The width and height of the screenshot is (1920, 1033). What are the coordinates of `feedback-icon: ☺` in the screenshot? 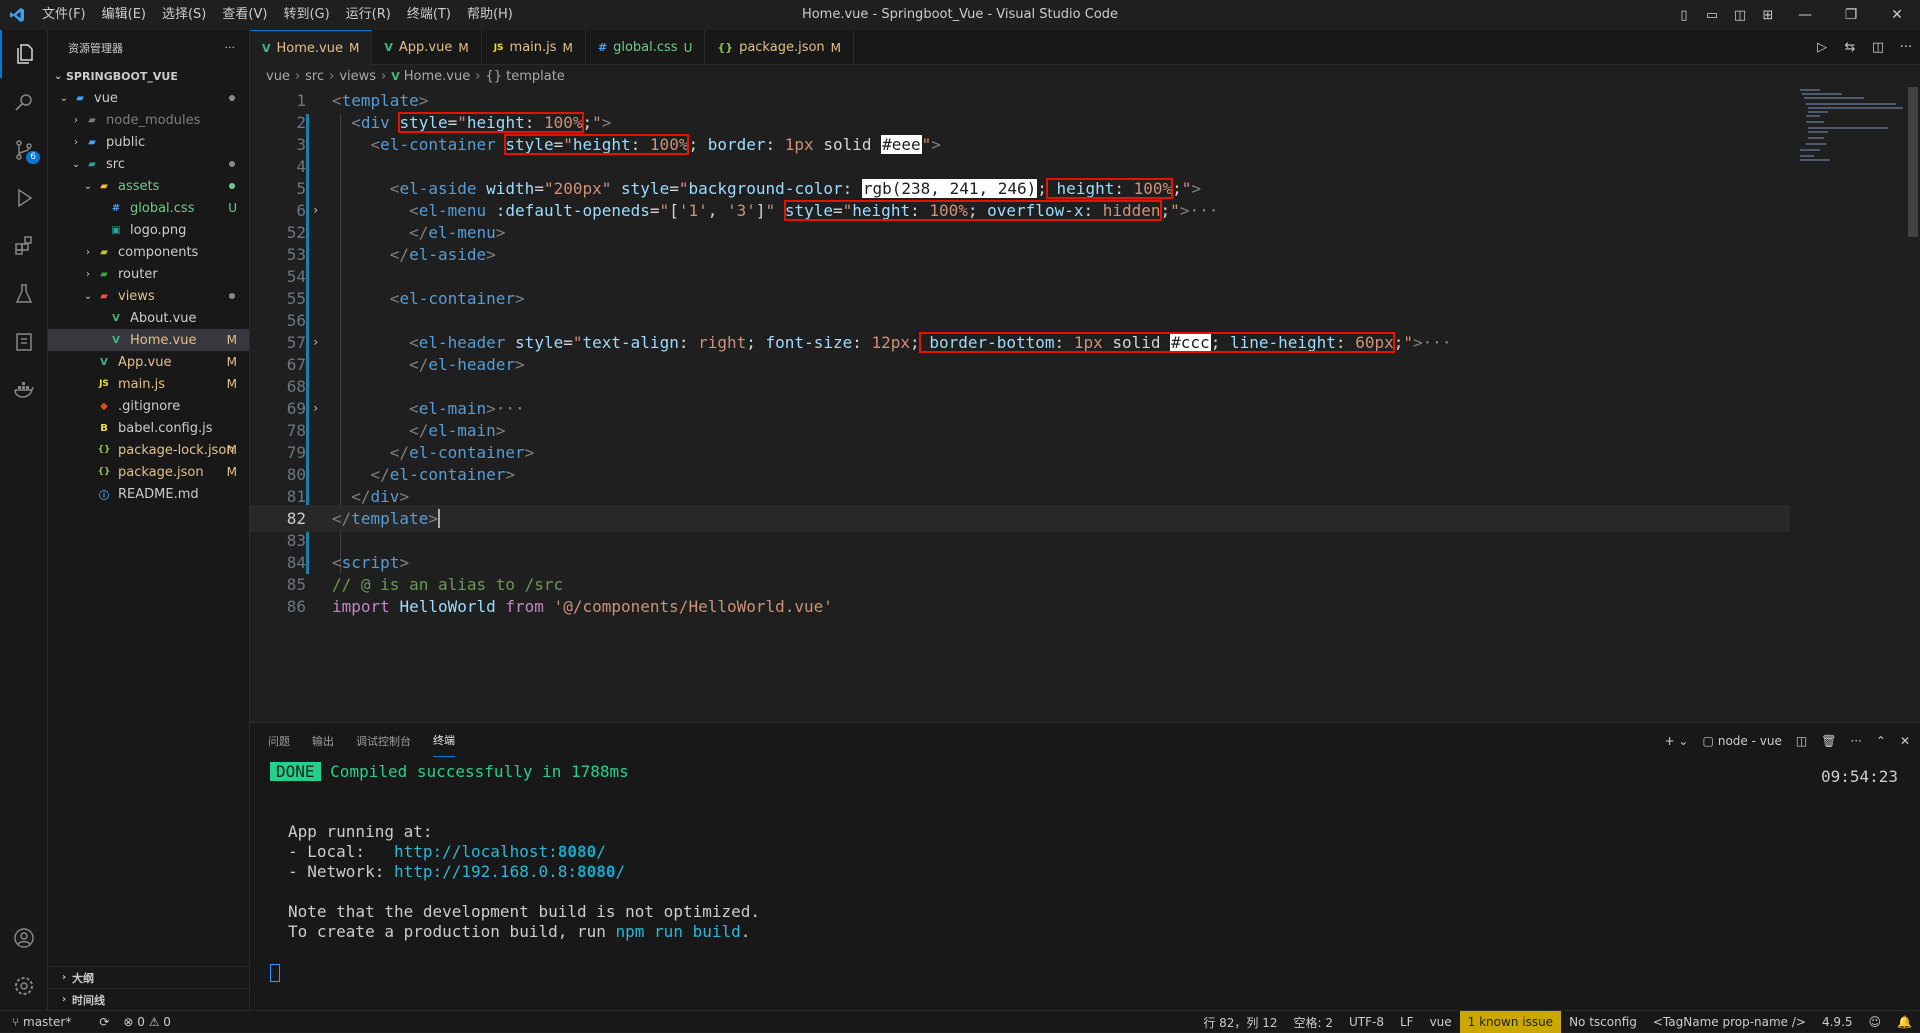 It's located at (1875, 1022).